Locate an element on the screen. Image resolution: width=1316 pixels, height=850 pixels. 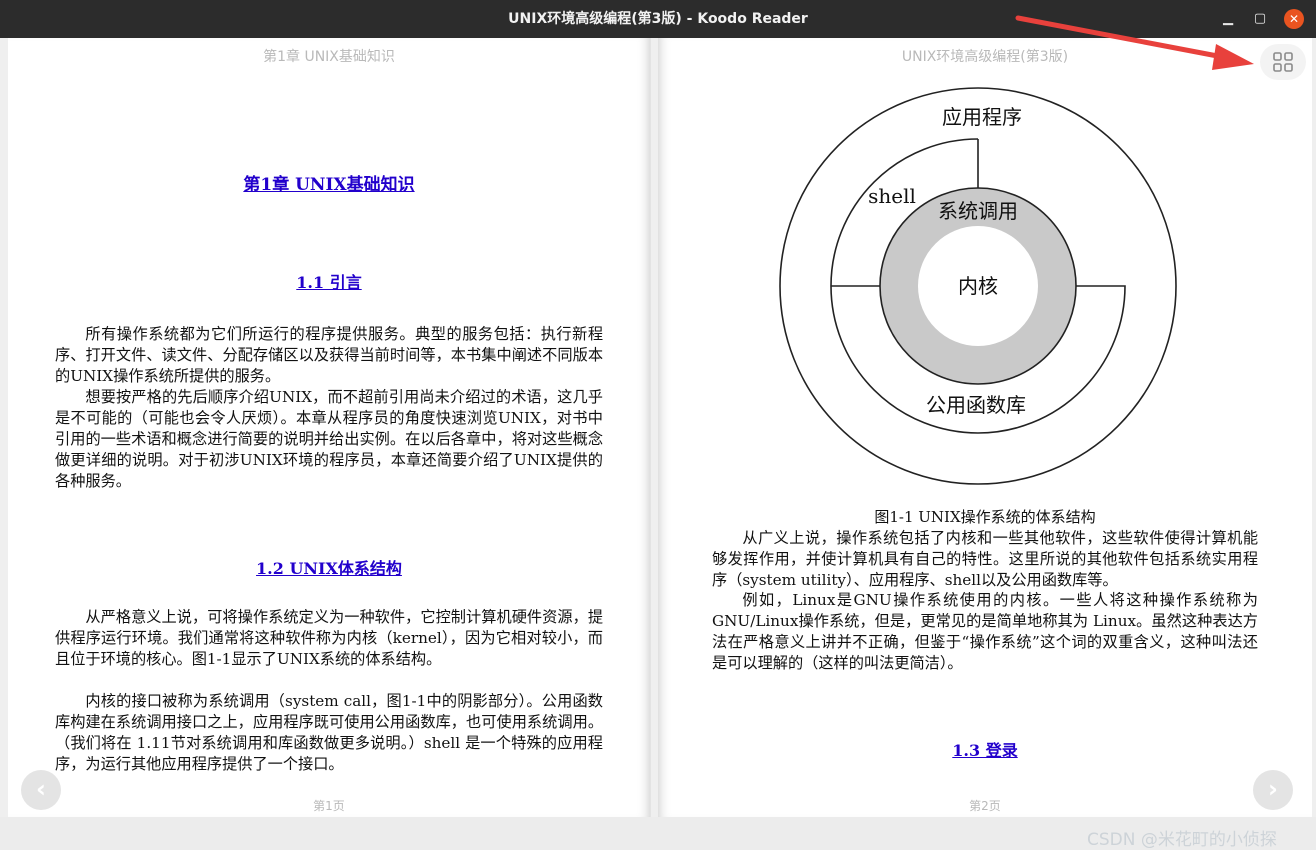
next-page-button: › is located at coordinates (1273, 790).